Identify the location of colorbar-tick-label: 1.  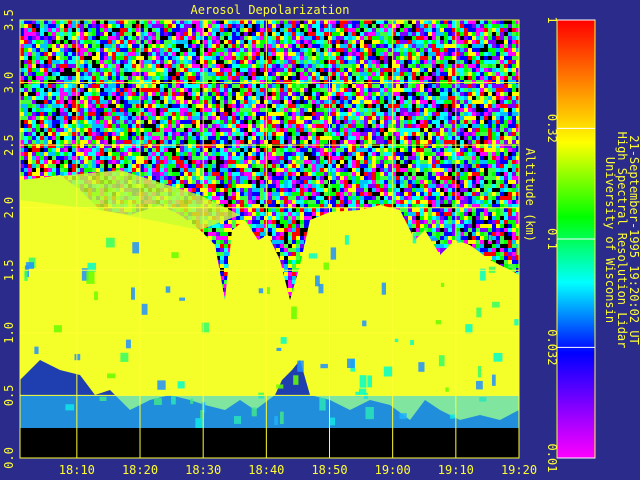
(552, 19).